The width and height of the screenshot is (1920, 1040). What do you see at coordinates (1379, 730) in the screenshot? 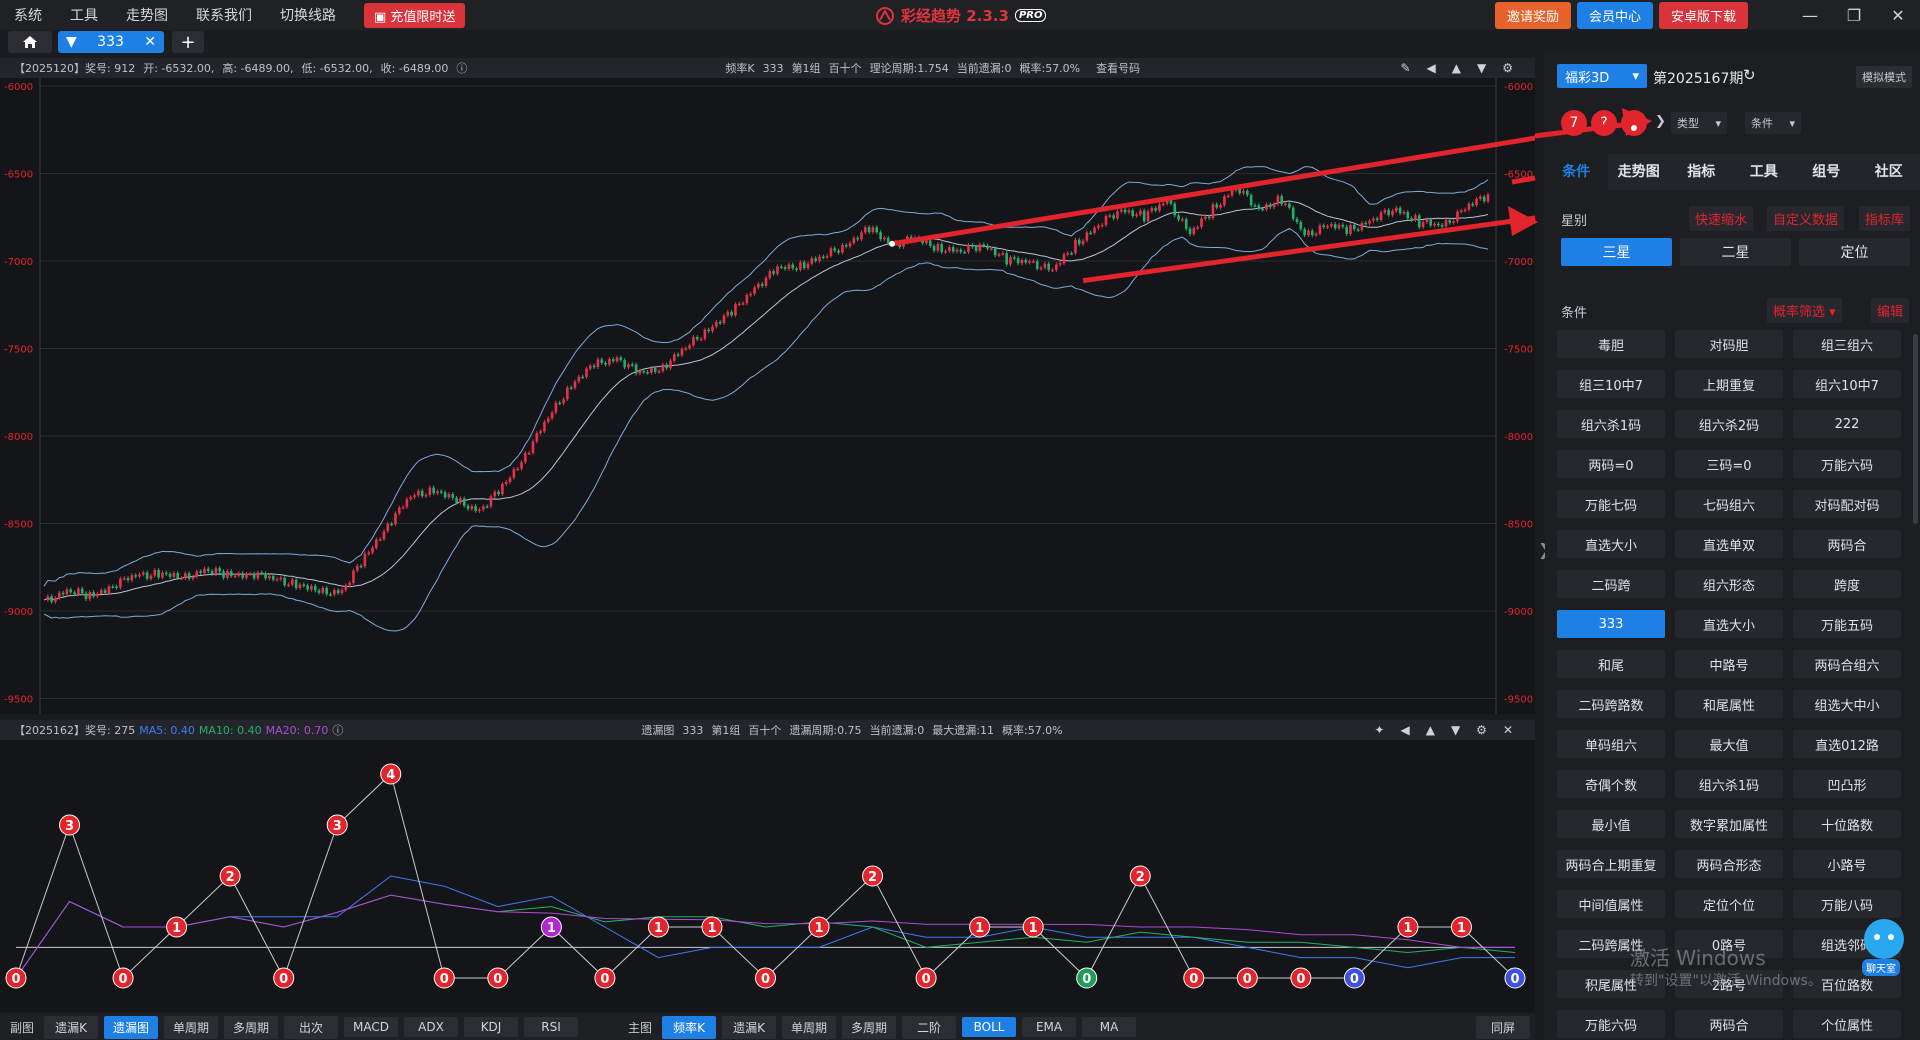
I see `pin-icon: ✦` at bounding box center [1379, 730].